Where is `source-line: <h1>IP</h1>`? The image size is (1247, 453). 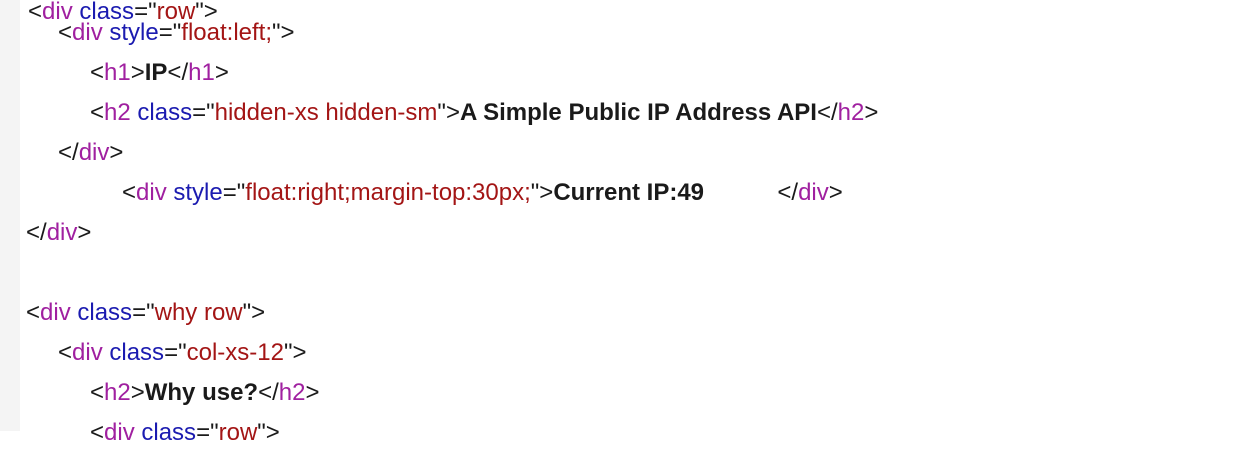
source-line: <h1>IP</h1> is located at coordinates (159, 73).